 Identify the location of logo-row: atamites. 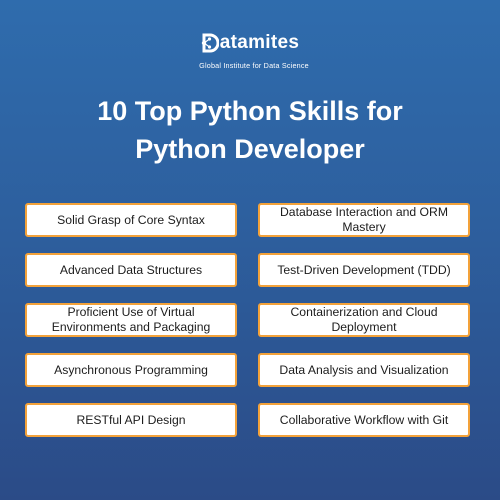
(250, 43).